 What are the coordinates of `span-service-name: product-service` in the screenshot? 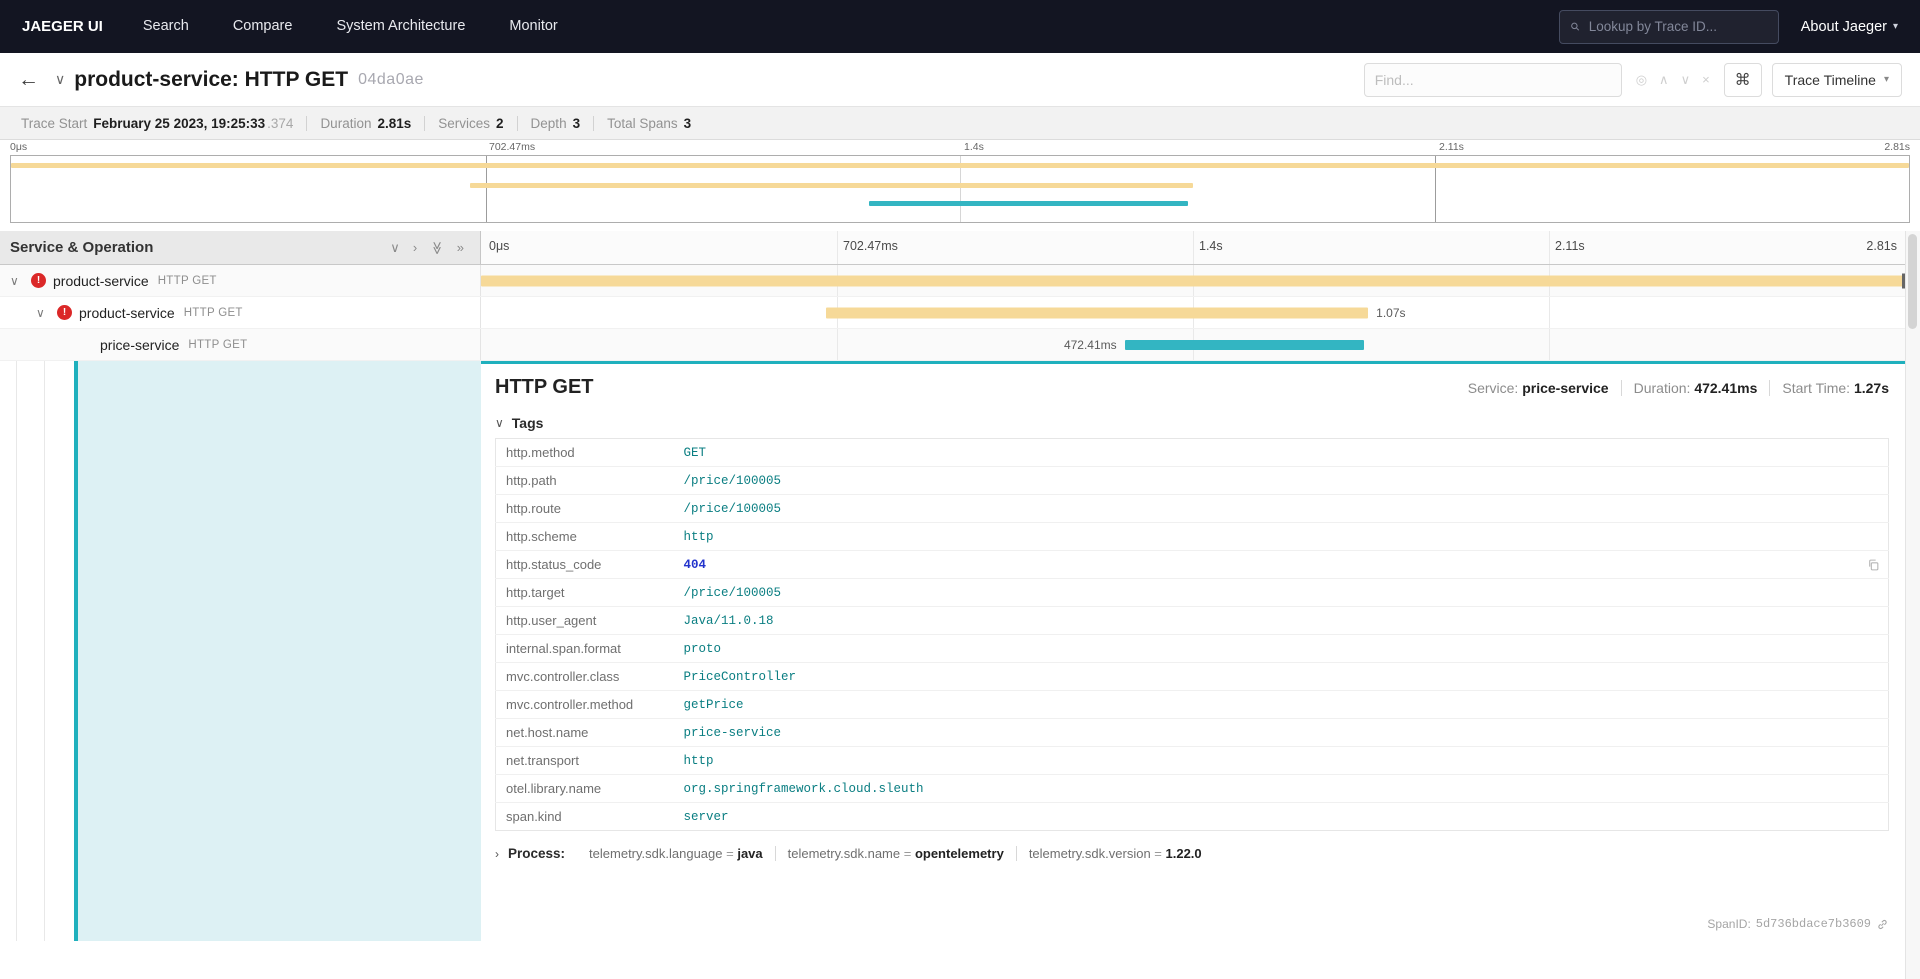 It's located at (101, 280).